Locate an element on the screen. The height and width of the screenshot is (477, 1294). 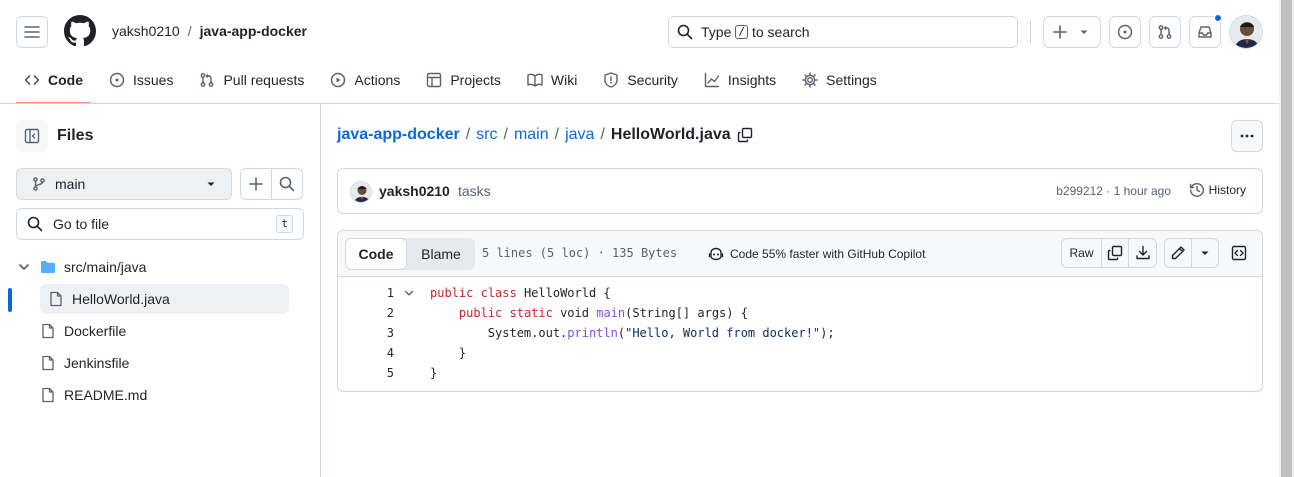
search-suffix: to search is located at coordinates (780, 32).